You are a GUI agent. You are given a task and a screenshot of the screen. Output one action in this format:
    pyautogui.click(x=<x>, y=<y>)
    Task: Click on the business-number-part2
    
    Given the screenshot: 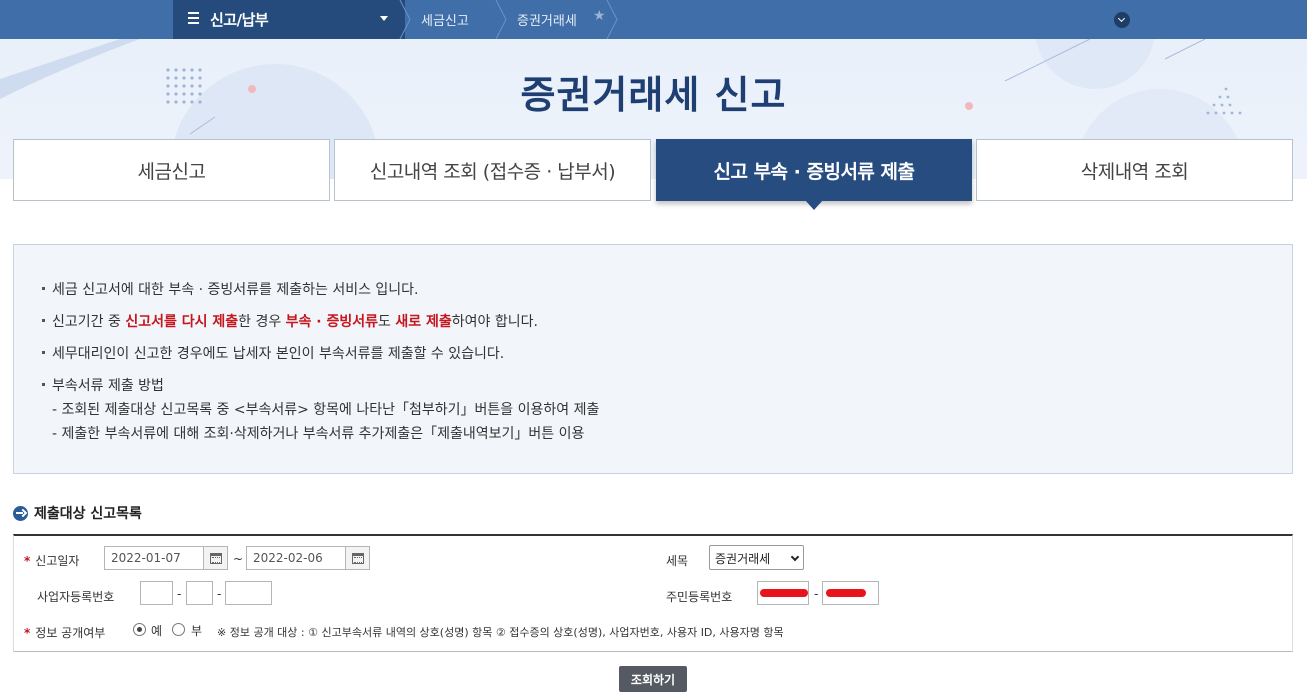 What is the action you would take?
    pyautogui.click(x=199, y=593)
    